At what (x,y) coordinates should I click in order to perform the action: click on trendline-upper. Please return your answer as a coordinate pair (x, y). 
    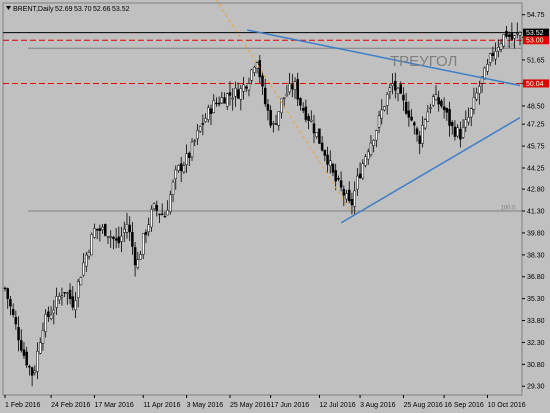
    Looking at the image, I should click on (384, 58).